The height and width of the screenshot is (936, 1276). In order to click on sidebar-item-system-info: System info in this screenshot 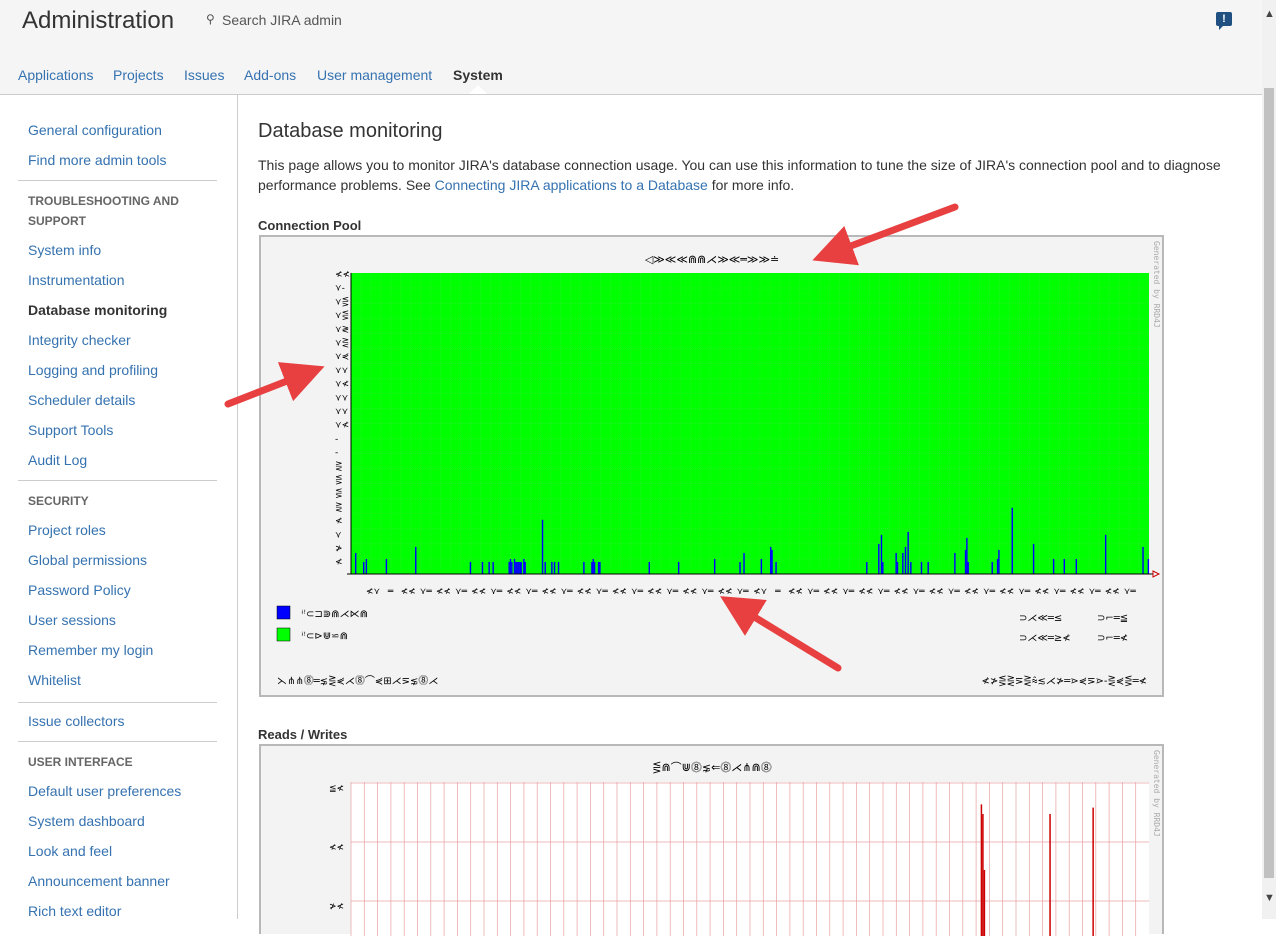, I will do `click(64, 250)`.